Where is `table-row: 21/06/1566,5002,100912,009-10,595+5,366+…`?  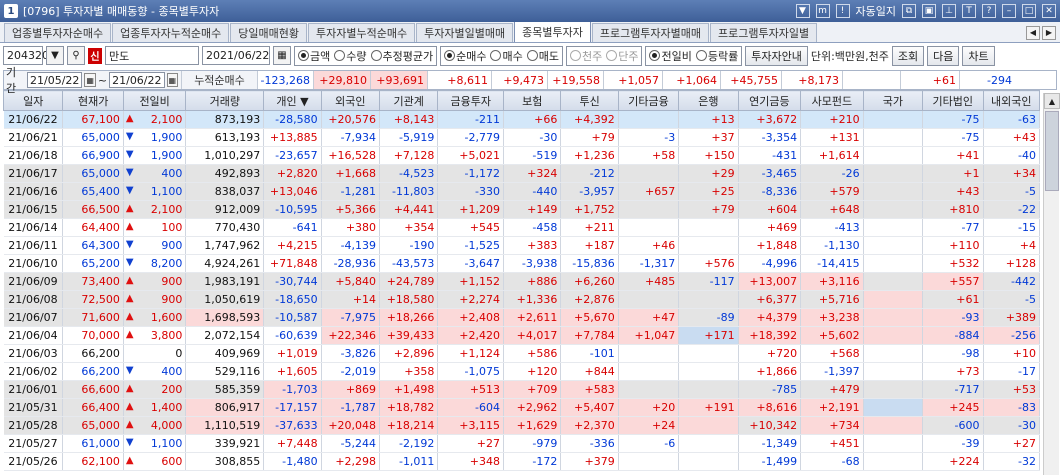 table-row: 21/06/1566,5002,100912,009-10,595+5,366+… is located at coordinates (522, 209).